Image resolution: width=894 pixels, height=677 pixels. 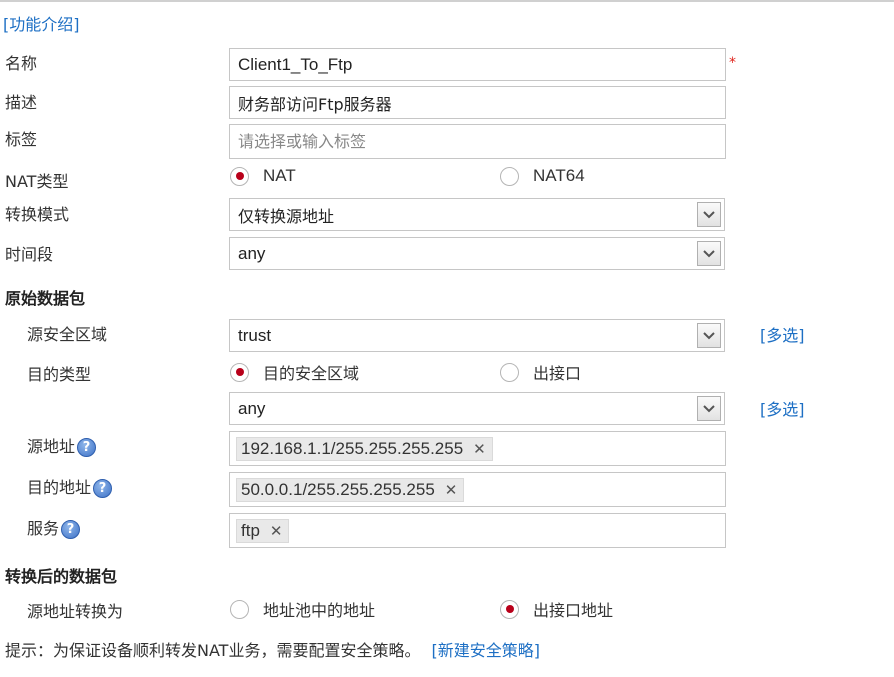 I want to click on dst-address-input: 50.0.0.1/255.255.255.255 ✕, so click(x=477, y=489).